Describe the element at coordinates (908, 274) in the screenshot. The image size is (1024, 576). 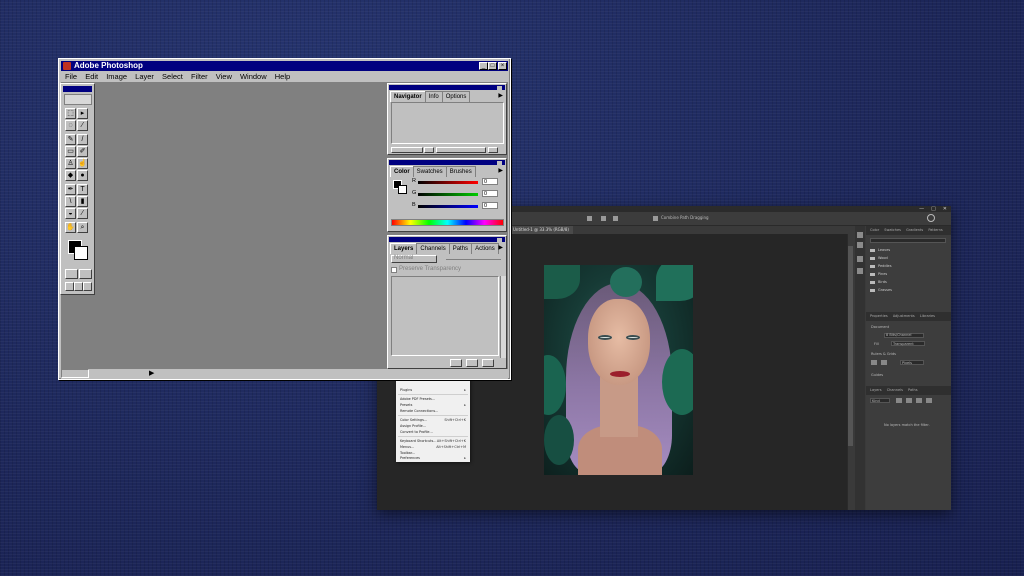
I see `shape-folder: Pines` at that location.